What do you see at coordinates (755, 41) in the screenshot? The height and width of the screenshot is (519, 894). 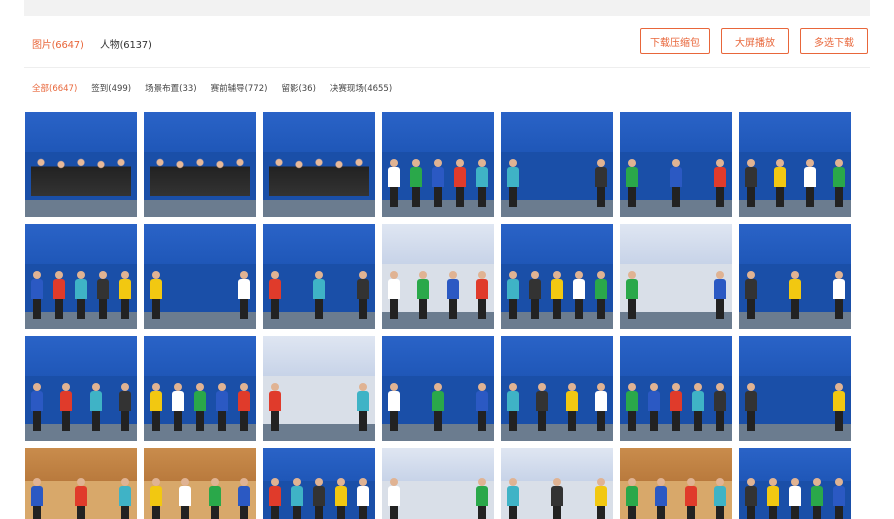 I see `slideshow-button: 大屏播放` at bounding box center [755, 41].